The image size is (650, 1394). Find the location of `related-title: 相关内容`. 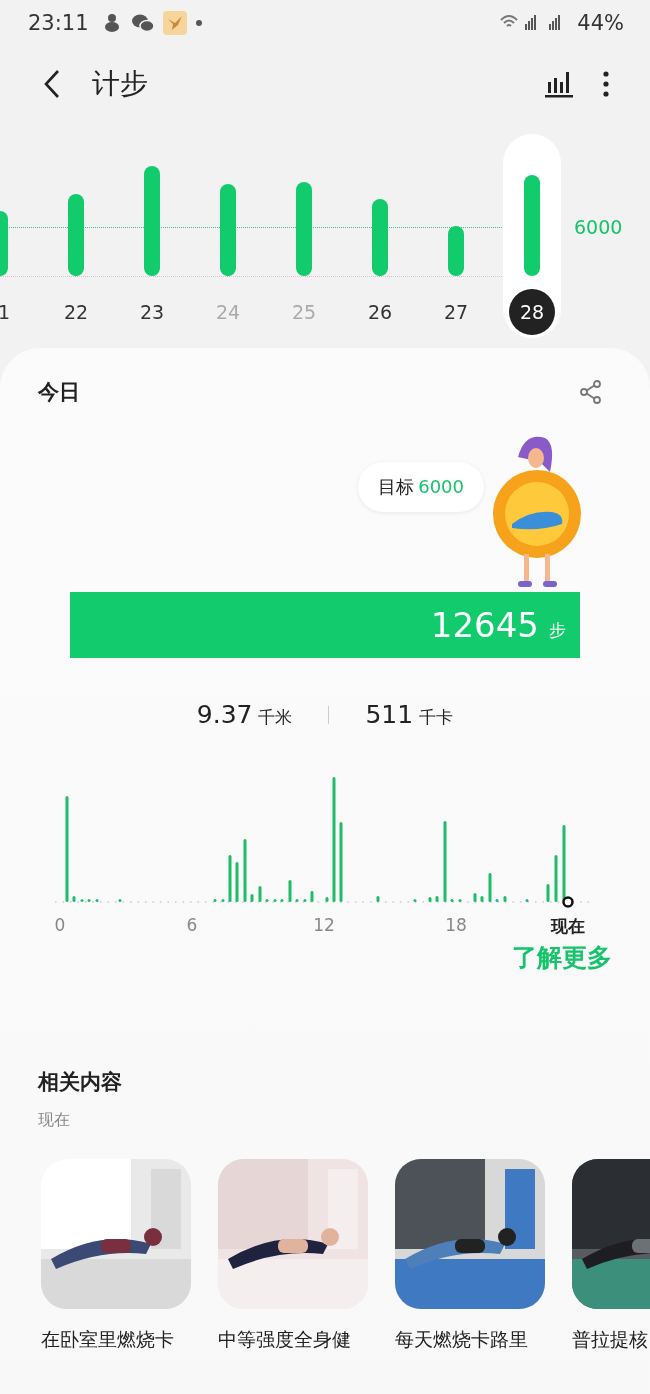

related-title: 相关内容 is located at coordinates (80, 1082).